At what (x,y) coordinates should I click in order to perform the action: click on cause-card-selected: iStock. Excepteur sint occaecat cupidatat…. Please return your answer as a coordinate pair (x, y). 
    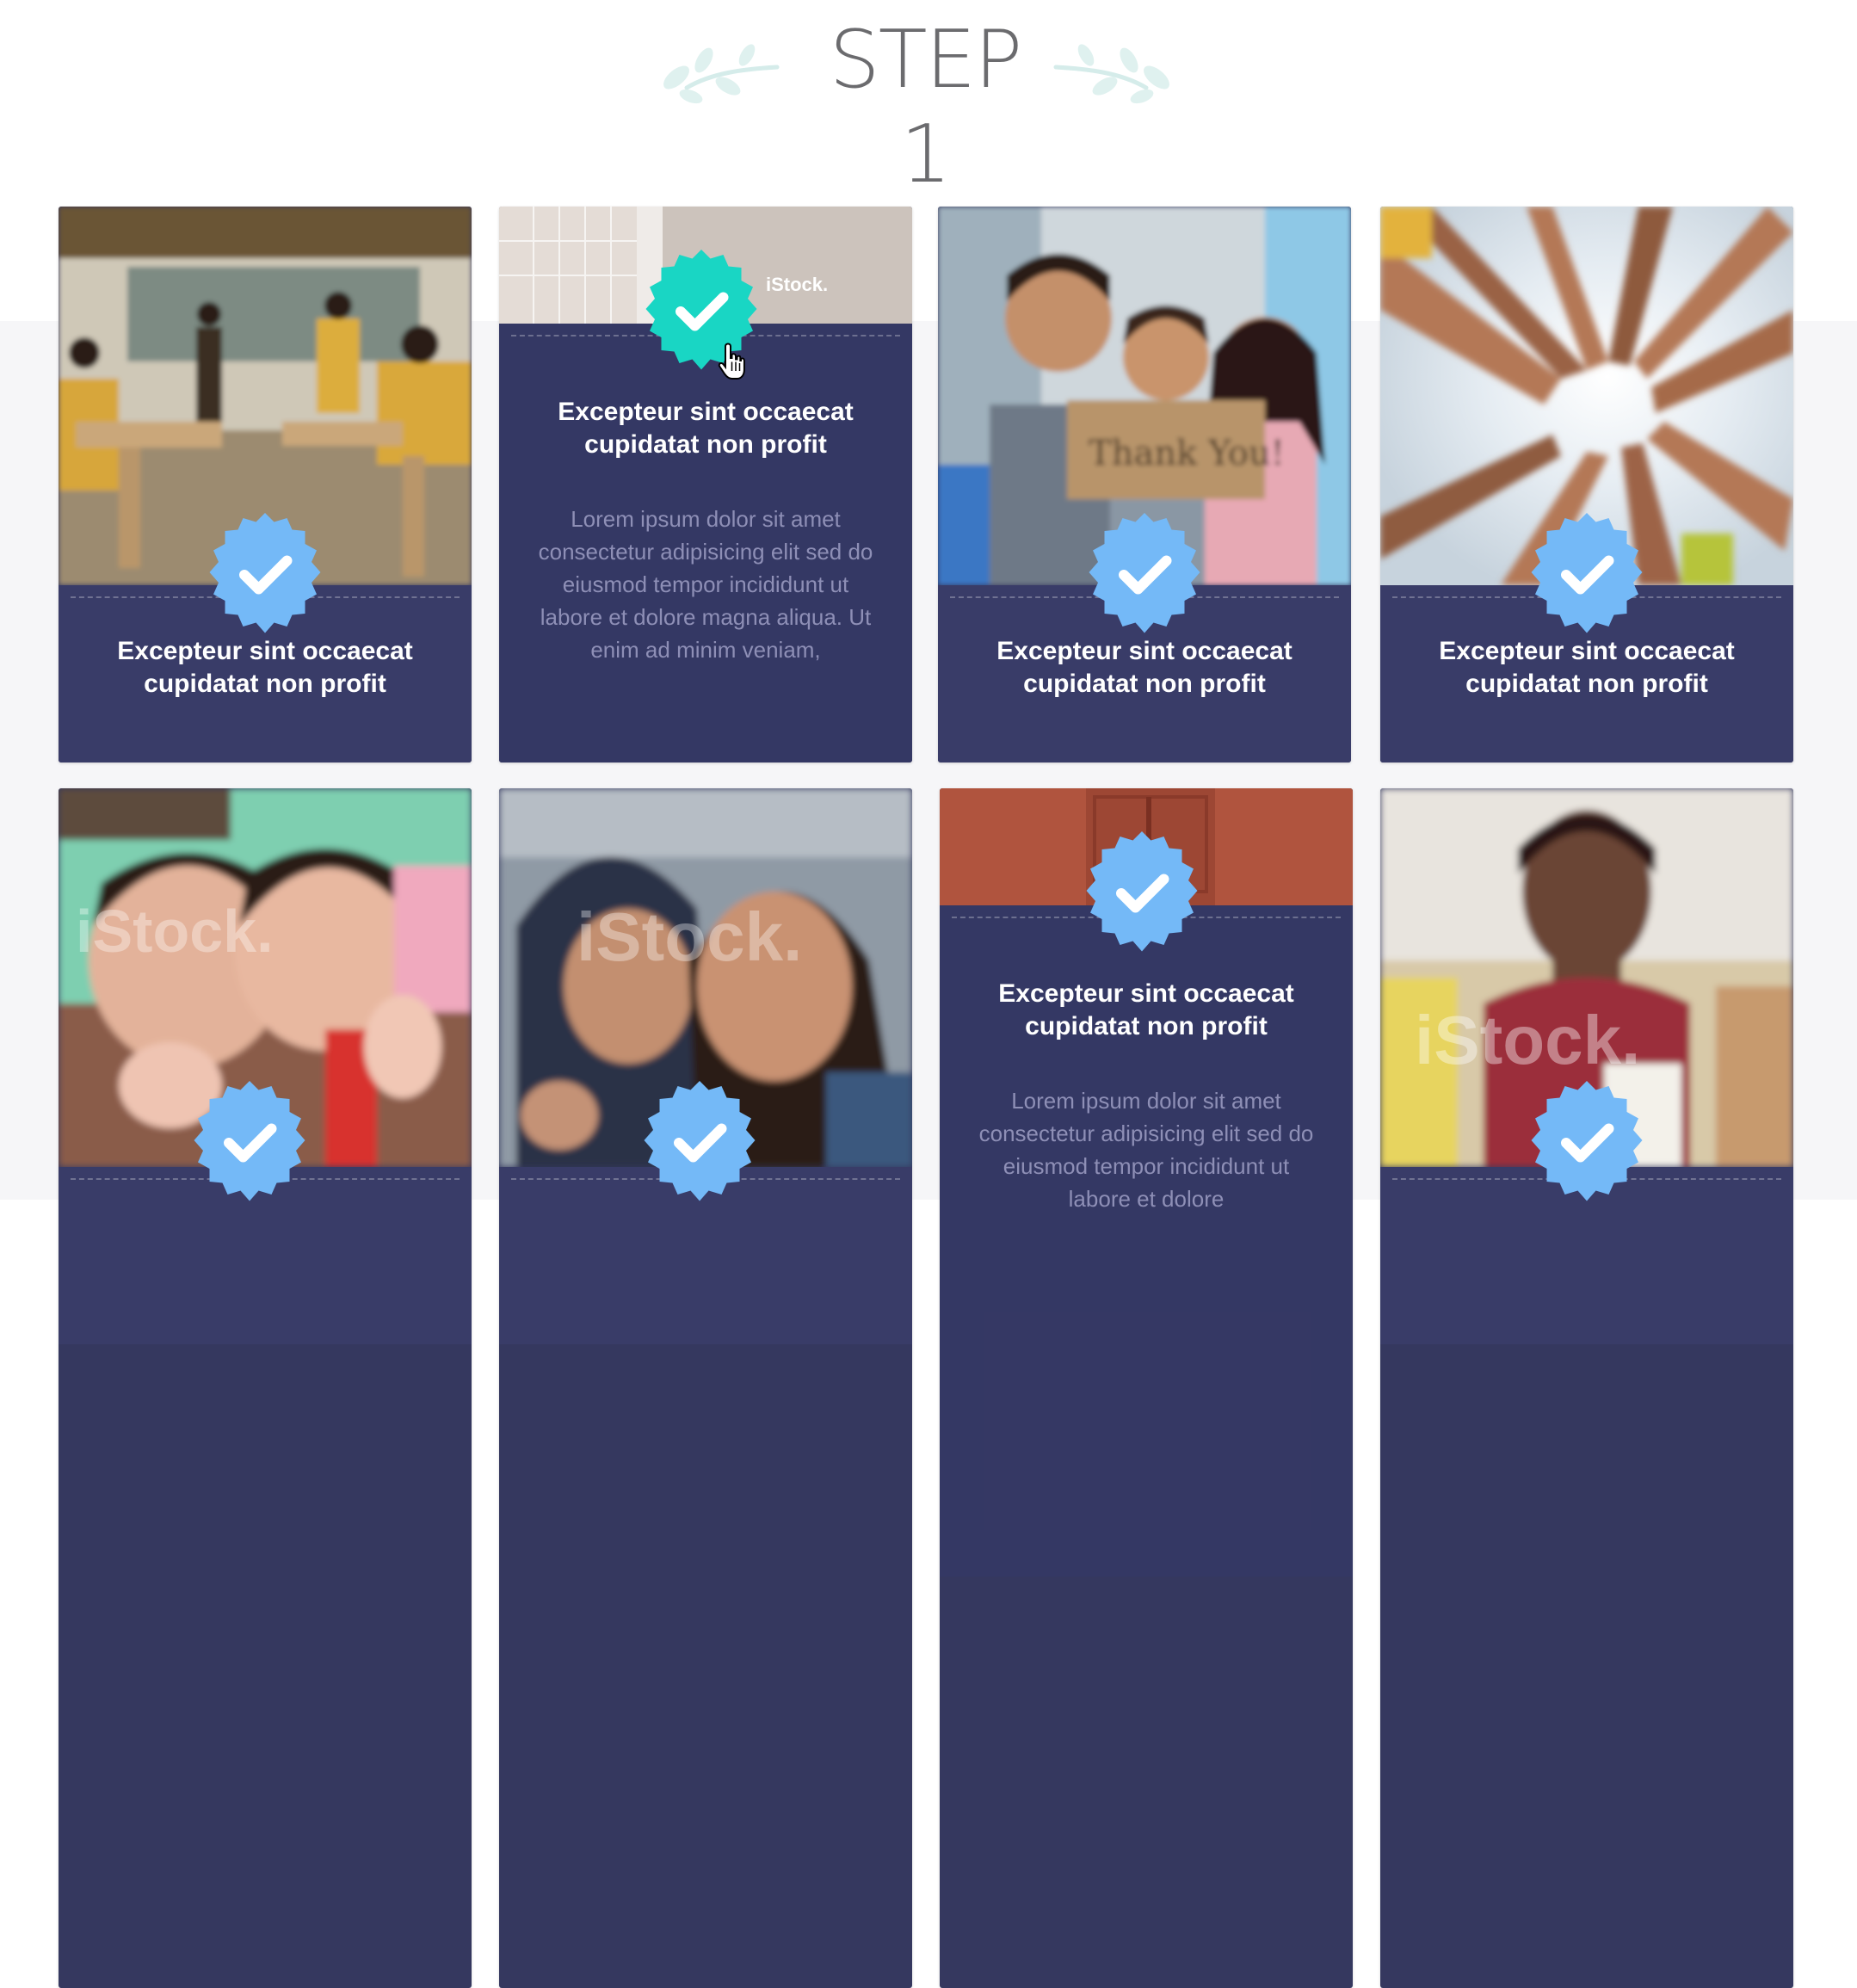
    Looking at the image, I should click on (706, 484).